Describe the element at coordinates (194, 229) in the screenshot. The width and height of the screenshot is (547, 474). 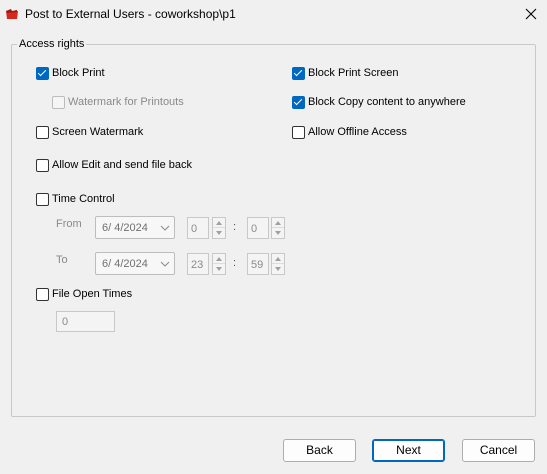
I see `from-hour-value: 0` at that location.